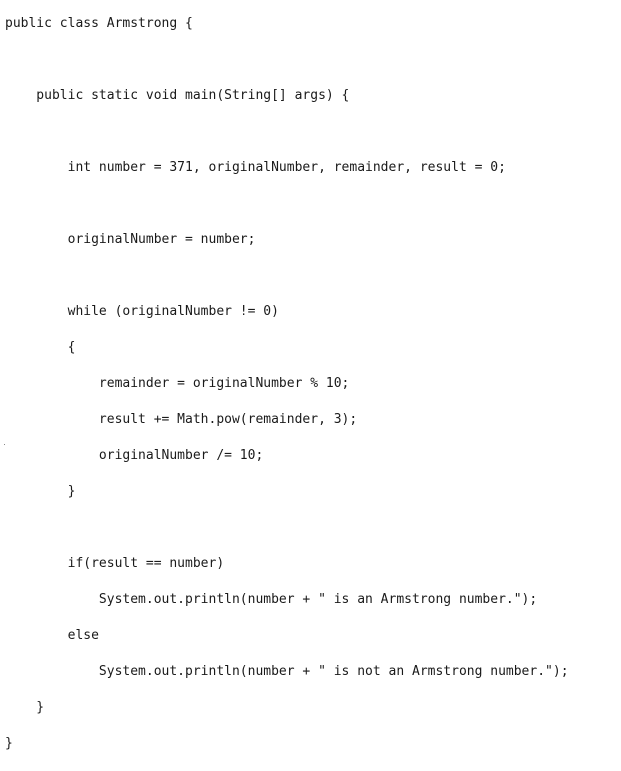 This screenshot has height=771, width=621. Describe the element at coordinates (40, 347) in the screenshot. I see `code-line: {` at that location.